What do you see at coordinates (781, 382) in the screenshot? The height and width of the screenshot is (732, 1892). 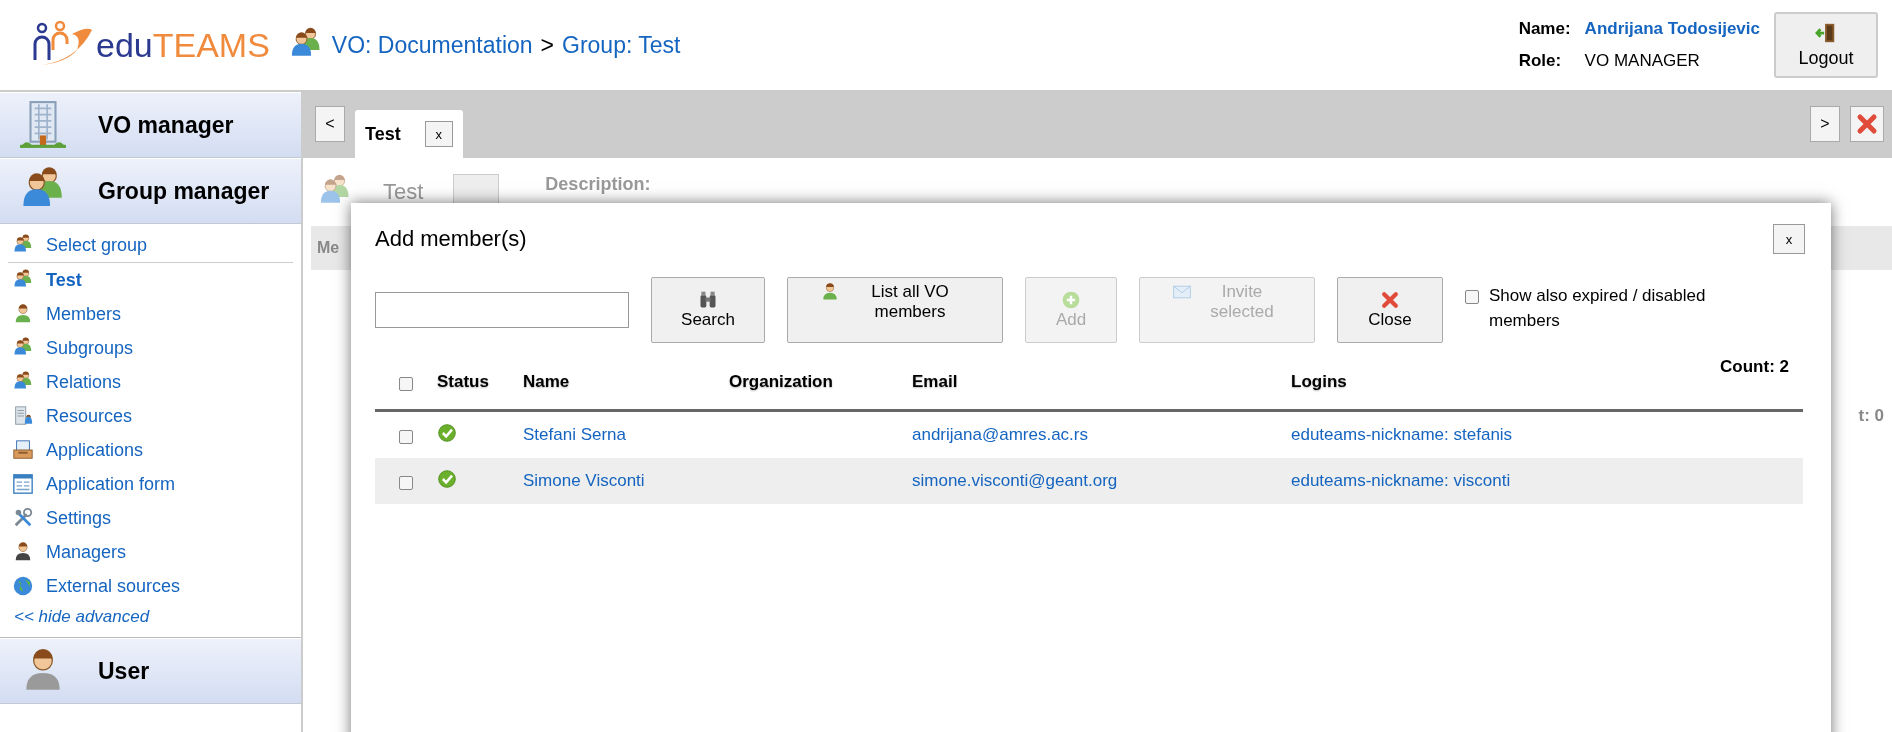 I see `column-header: Organization` at bounding box center [781, 382].